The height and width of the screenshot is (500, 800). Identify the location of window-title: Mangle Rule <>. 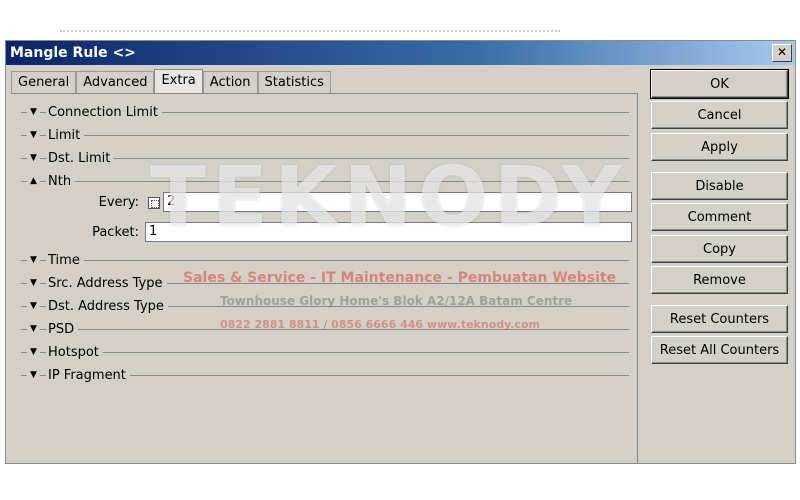
(73, 53).